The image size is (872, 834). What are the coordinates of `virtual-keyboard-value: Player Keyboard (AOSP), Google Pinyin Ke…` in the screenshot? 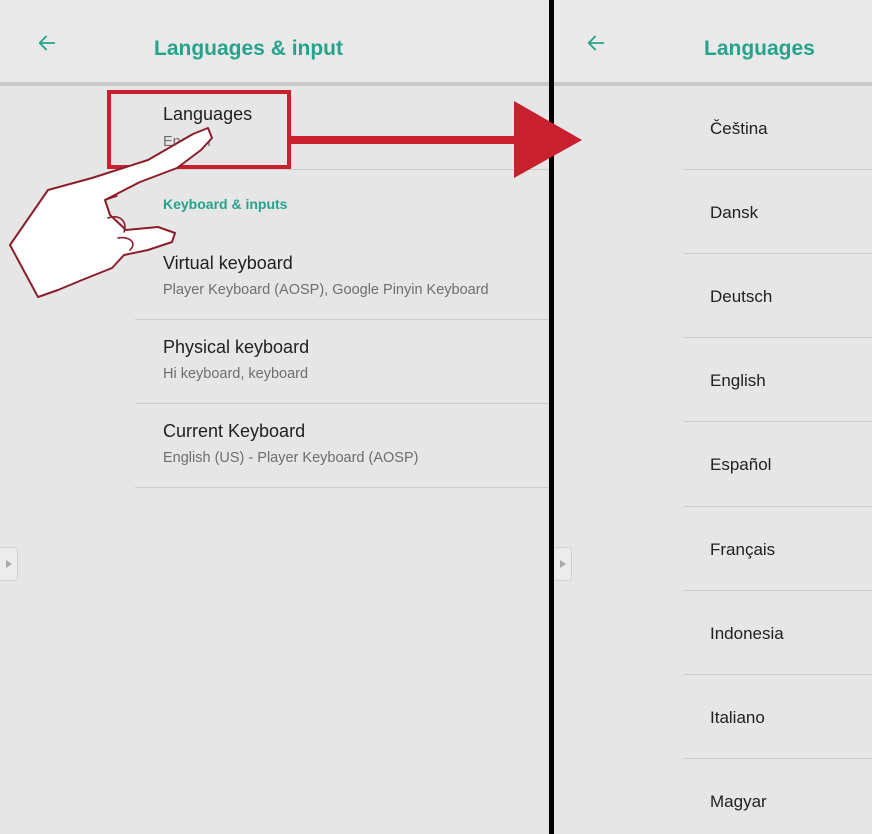 It's located at (326, 290).